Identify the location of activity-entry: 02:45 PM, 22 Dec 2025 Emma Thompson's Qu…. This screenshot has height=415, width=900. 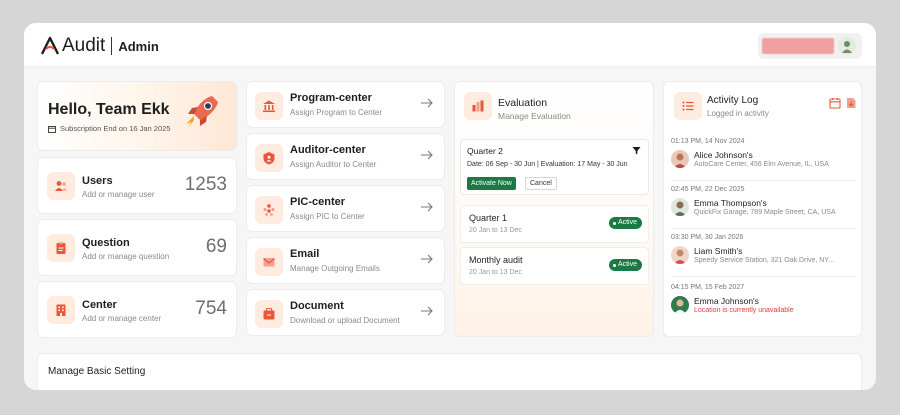
(764, 201).